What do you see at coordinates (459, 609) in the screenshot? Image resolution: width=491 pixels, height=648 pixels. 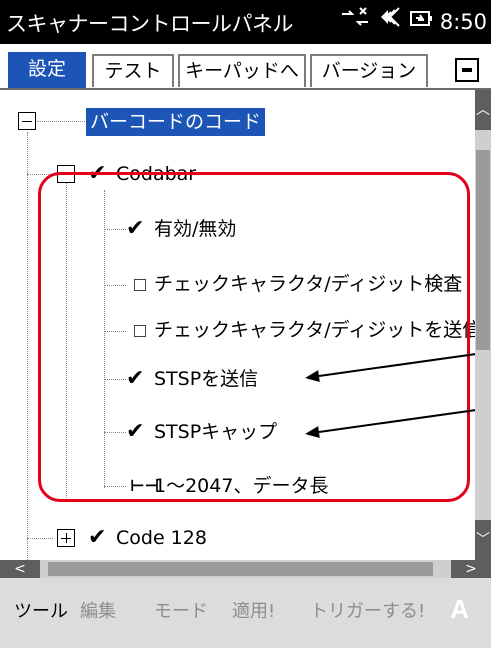 I see `input-mode-indicator: A` at bounding box center [459, 609].